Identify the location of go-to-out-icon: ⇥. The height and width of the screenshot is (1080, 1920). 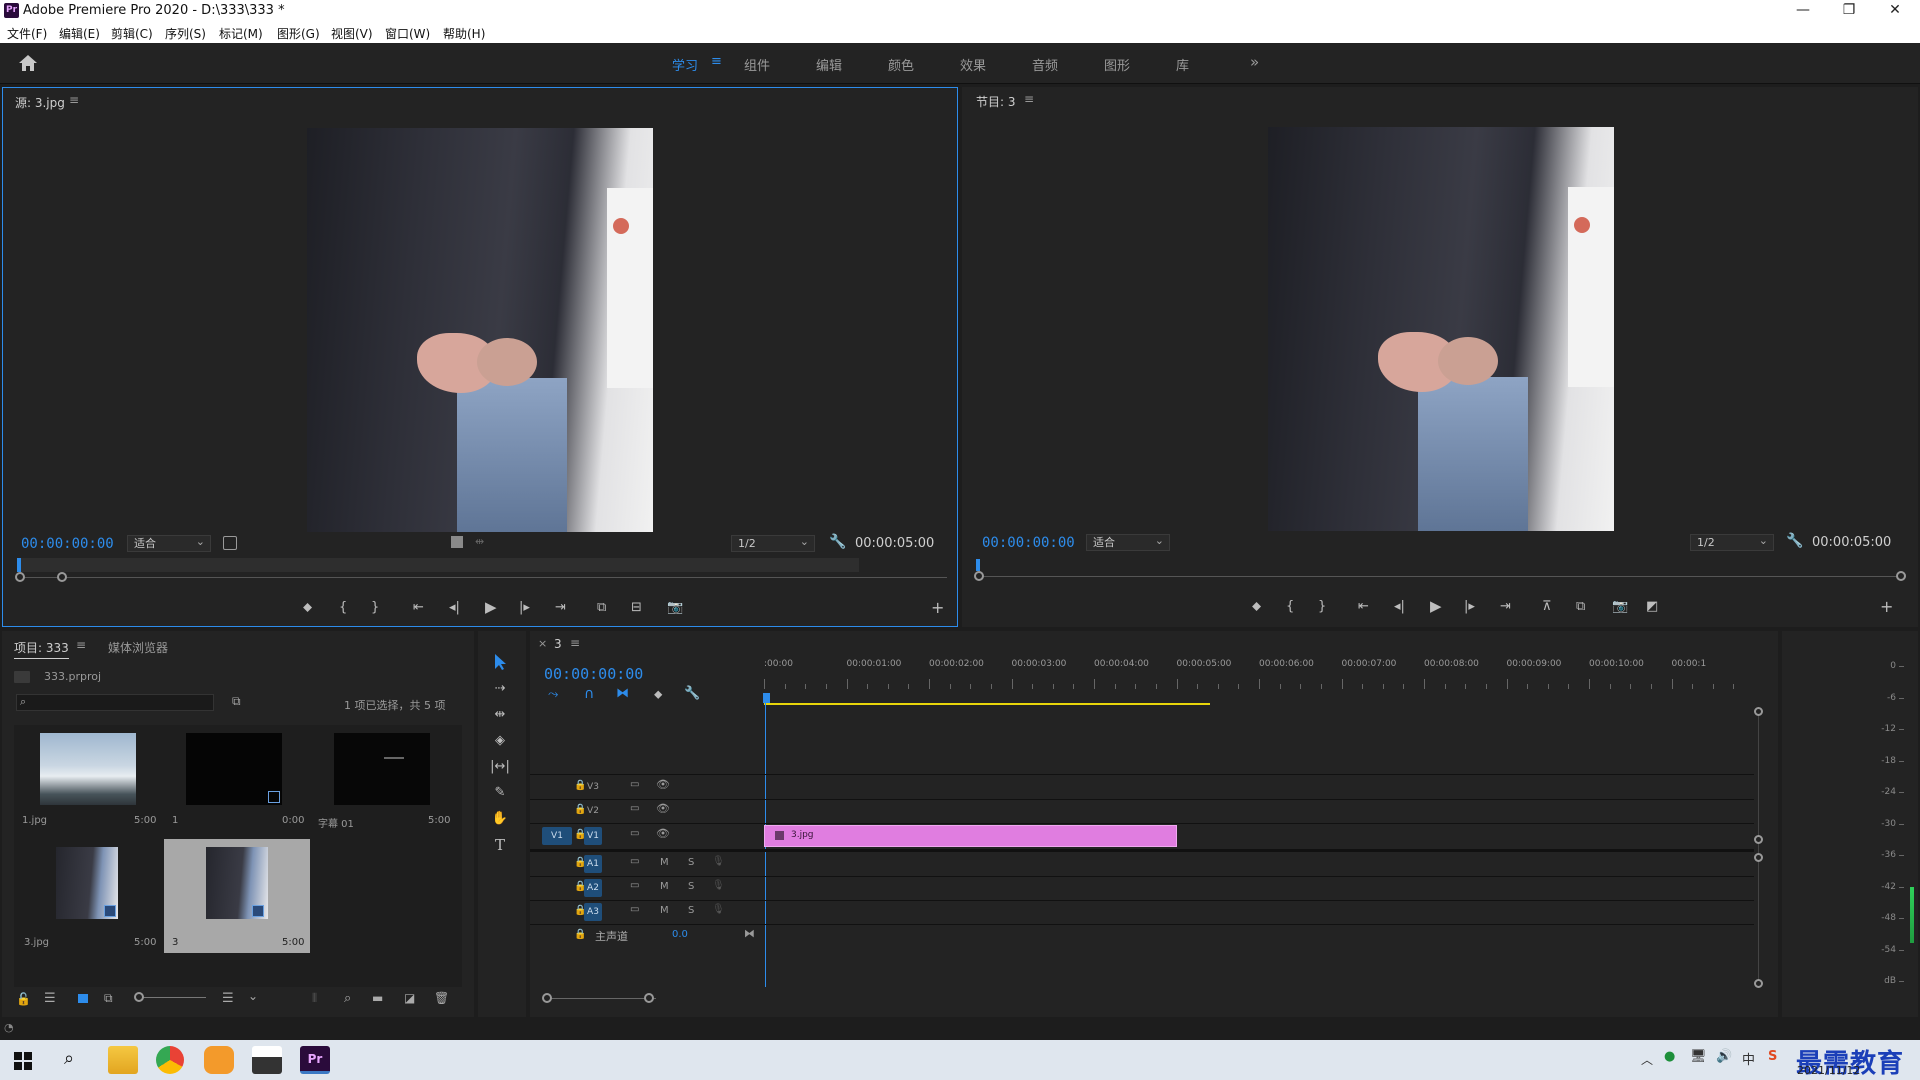
(1505, 607).